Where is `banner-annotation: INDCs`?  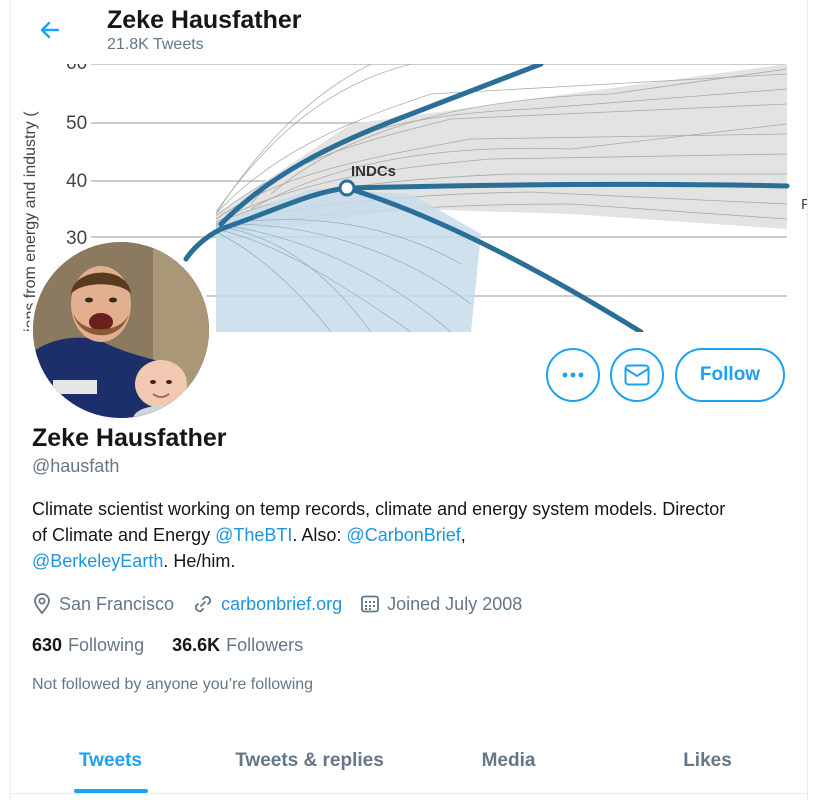 banner-annotation: INDCs is located at coordinates (373, 171).